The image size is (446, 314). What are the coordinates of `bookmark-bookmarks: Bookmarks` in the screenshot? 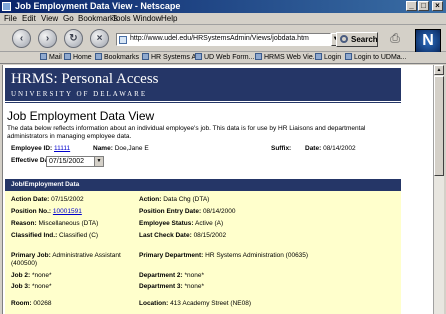 It's located at (117, 57).